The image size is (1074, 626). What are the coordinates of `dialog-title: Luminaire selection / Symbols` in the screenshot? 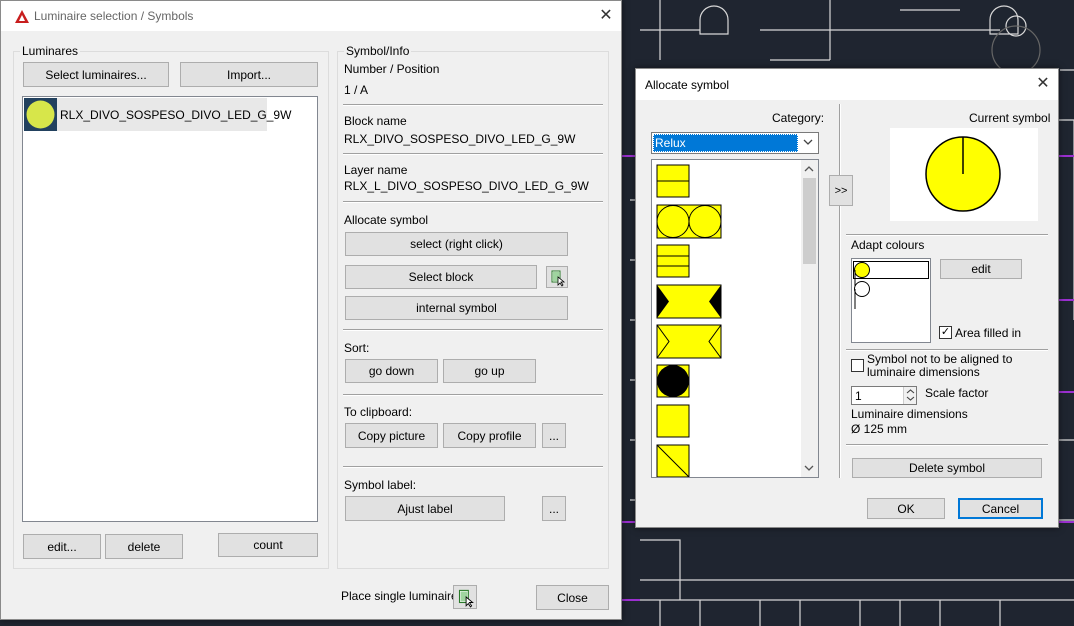 It's located at (114, 16).